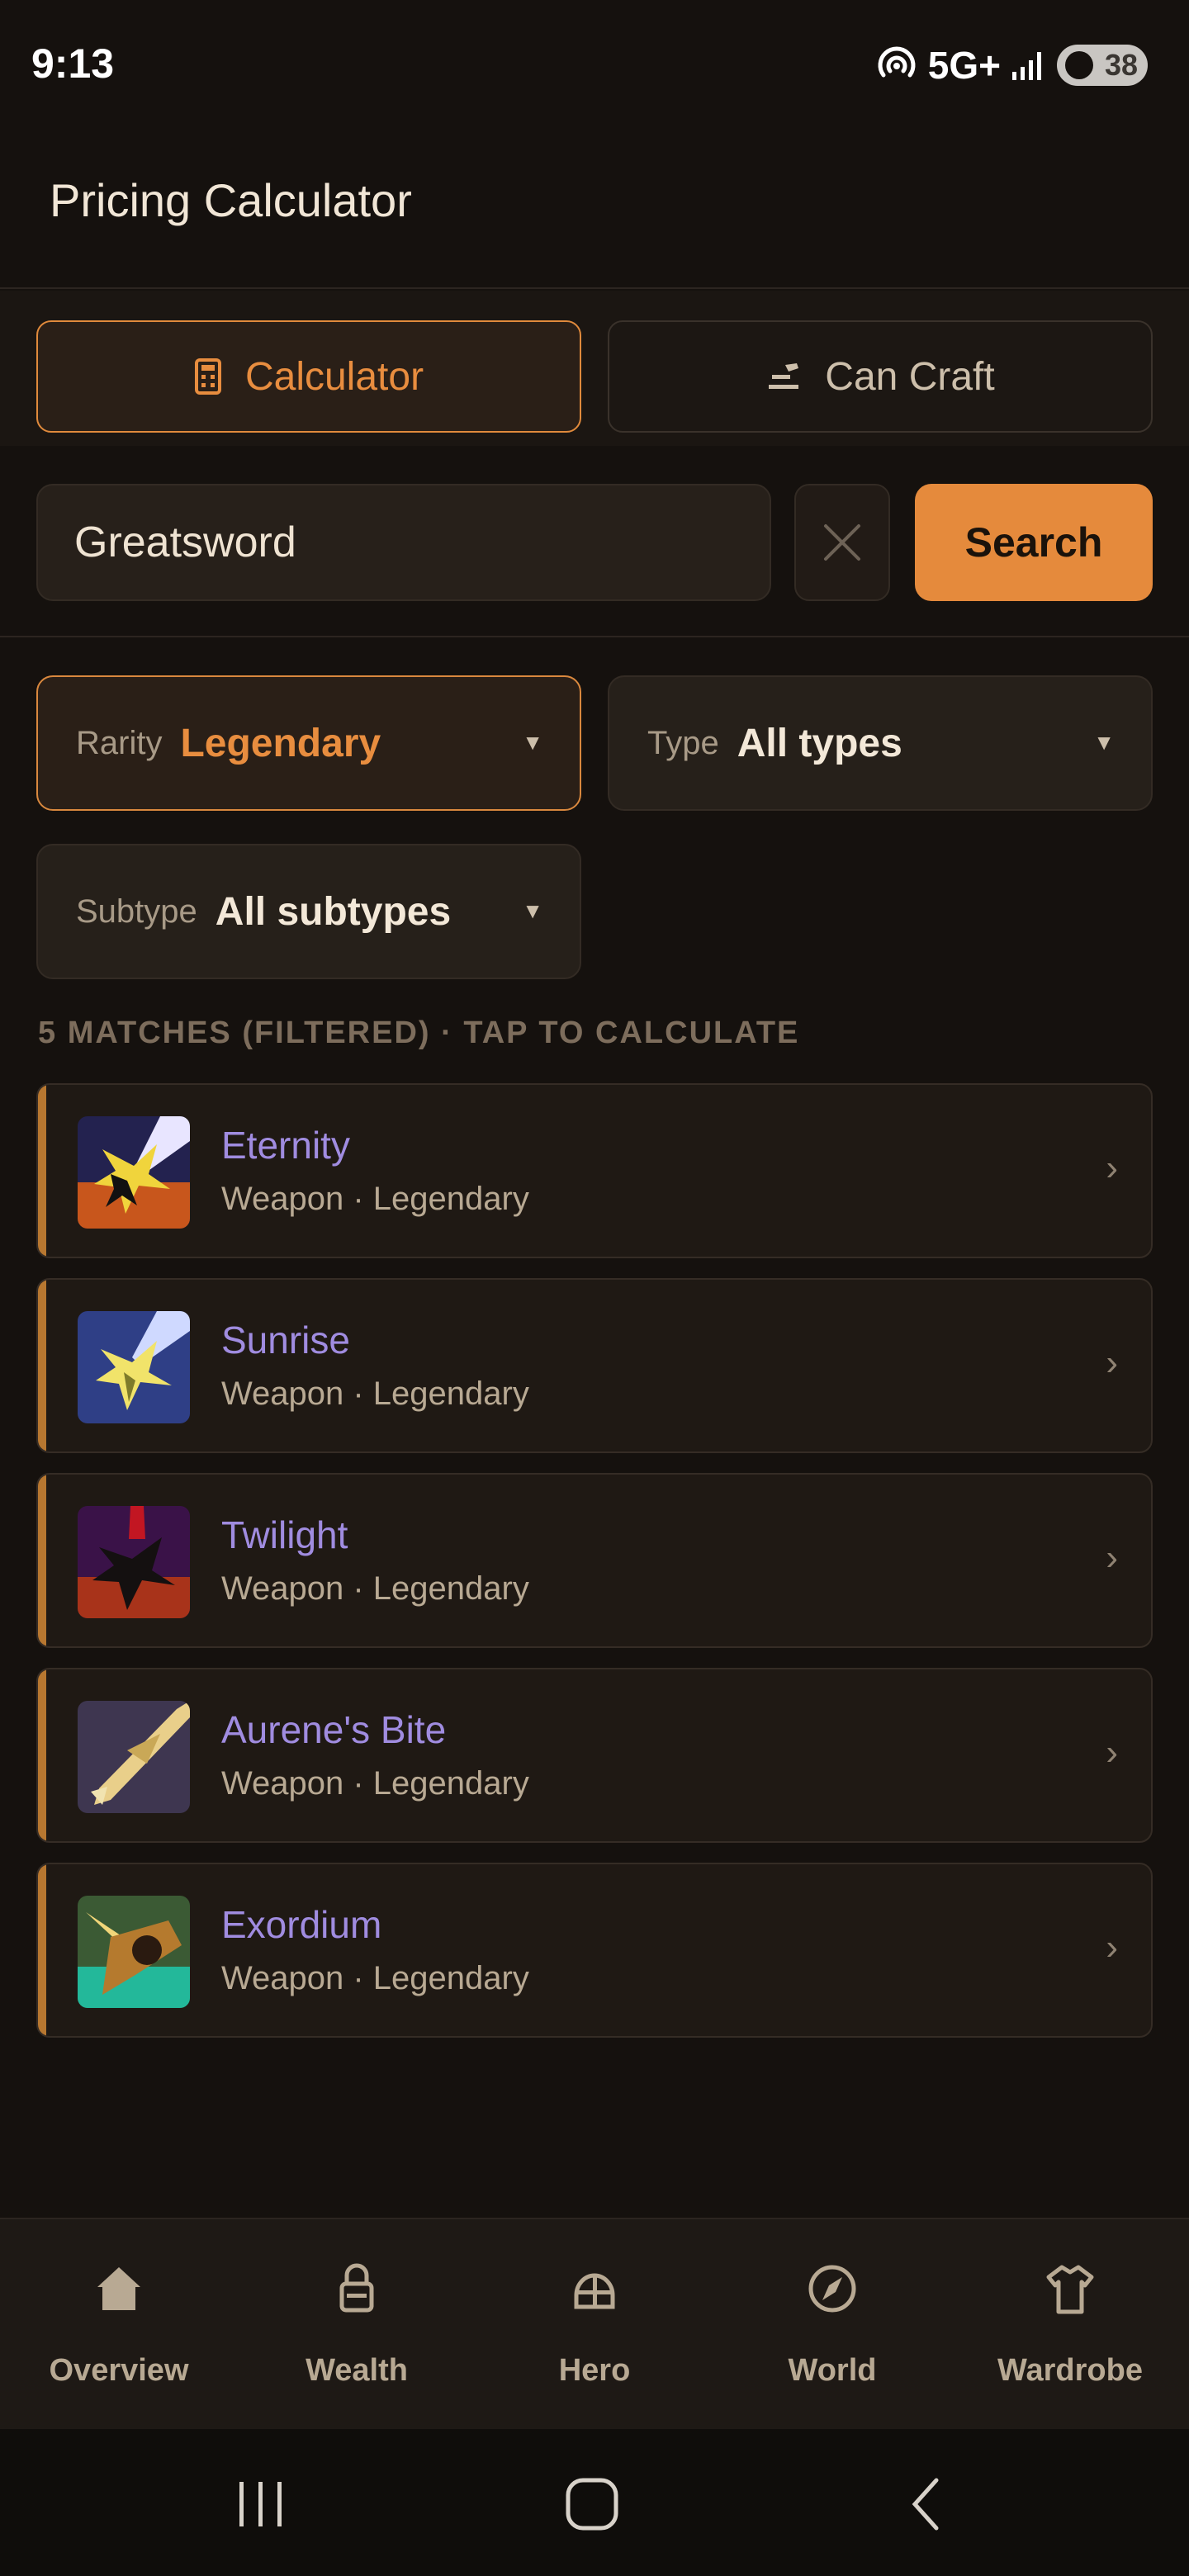  What do you see at coordinates (926, 2504) in the screenshot?
I see `back-icon` at bounding box center [926, 2504].